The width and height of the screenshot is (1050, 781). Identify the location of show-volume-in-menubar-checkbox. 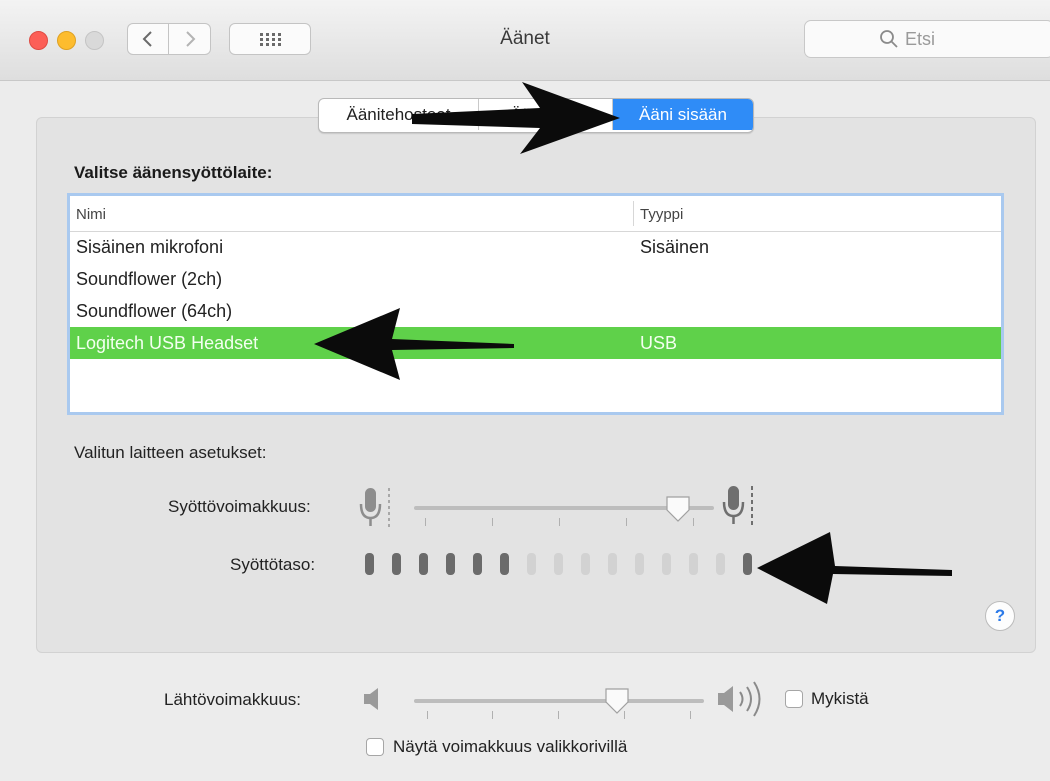
(375, 747).